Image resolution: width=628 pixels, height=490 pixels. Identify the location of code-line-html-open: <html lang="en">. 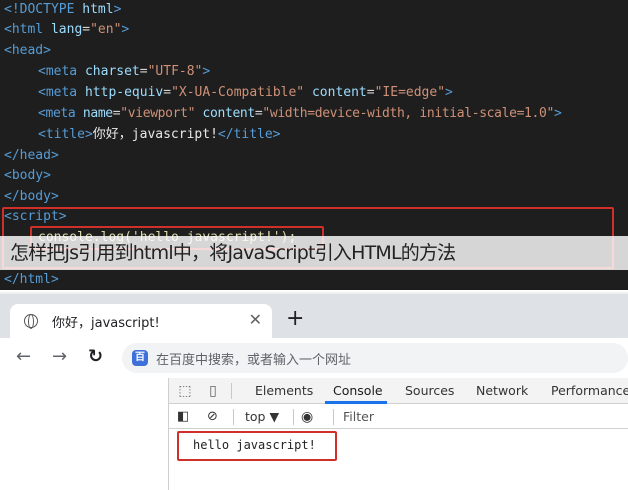
(67, 29).